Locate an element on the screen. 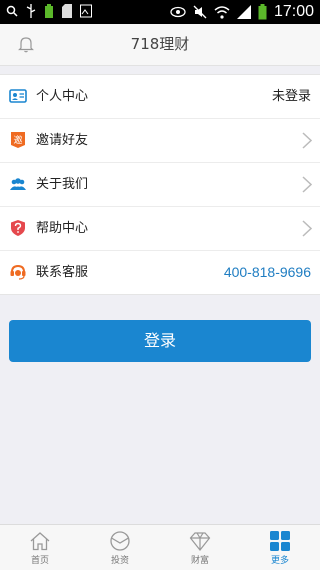 The width and height of the screenshot is (320, 570). login-button: 登录 is located at coordinates (160, 341).